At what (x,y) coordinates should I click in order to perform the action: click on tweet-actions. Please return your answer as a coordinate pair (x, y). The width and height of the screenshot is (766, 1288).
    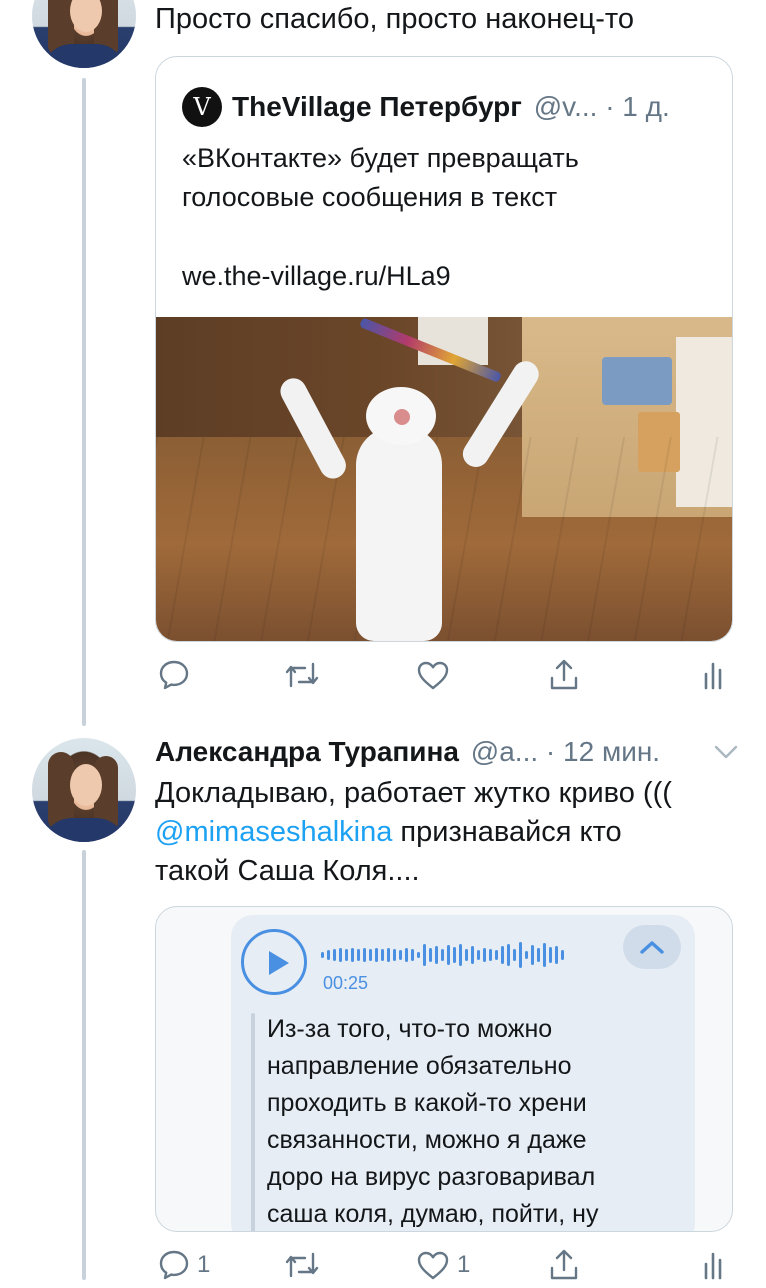
    Looking at the image, I should click on (443, 678).